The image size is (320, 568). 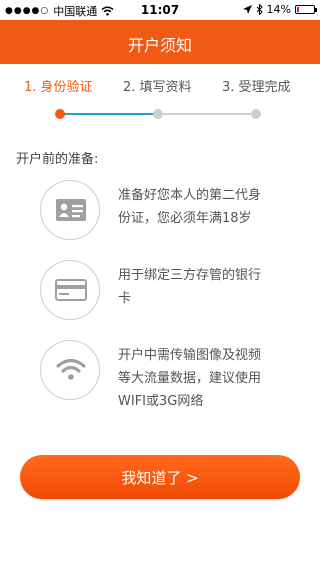 I want to click on item-line: 卡, so click(x=125, y=298).